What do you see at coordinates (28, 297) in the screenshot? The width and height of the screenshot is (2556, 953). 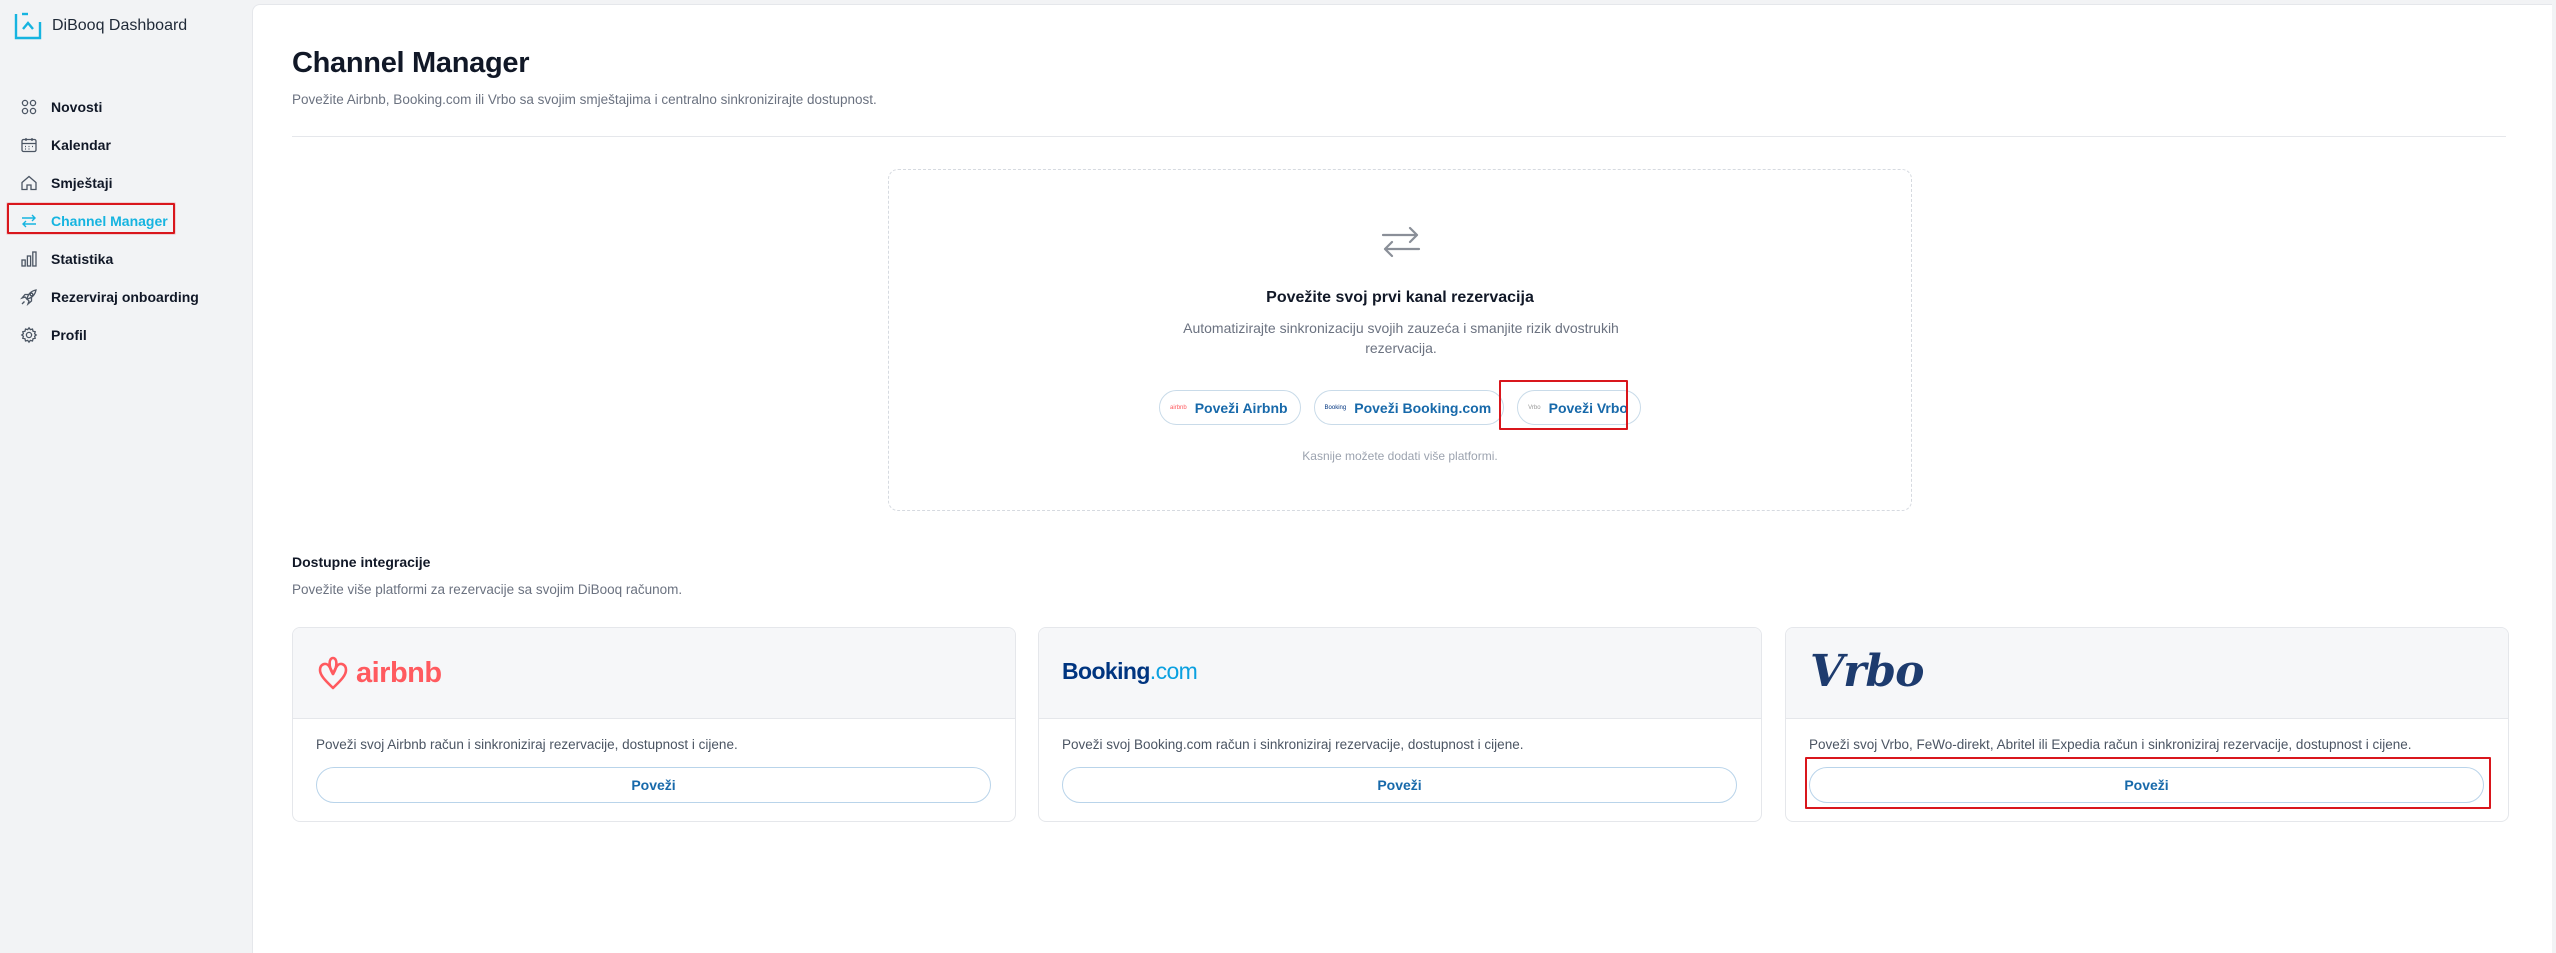 I see `rocket-icon` at bounding box center [28, 297].